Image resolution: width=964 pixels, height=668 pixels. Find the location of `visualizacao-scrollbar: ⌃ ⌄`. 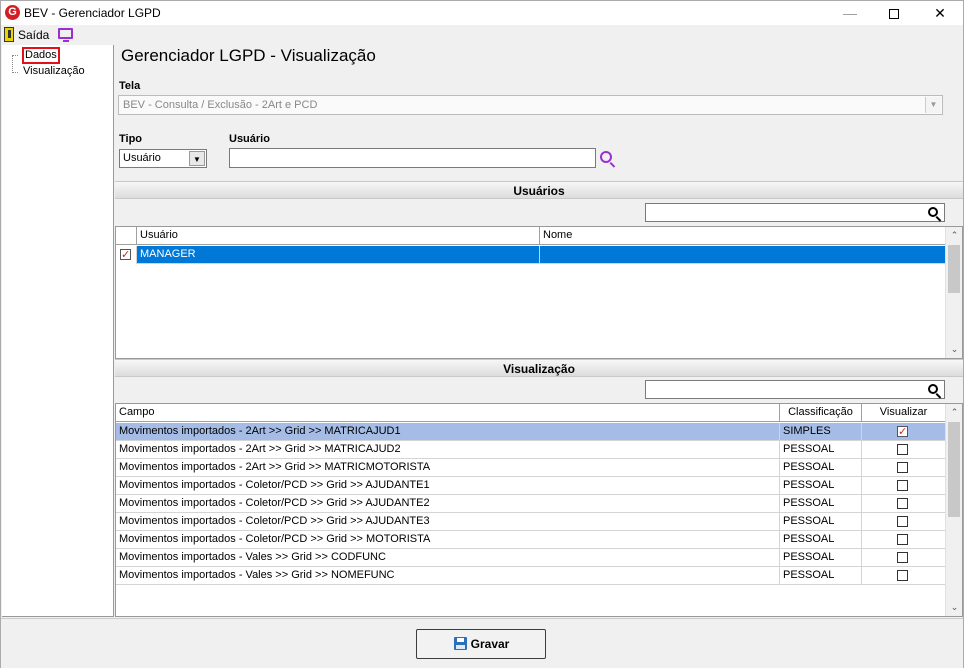

visualizacao-scrollbar: ⌃ ⌄ is located at coordinates (953, 510).